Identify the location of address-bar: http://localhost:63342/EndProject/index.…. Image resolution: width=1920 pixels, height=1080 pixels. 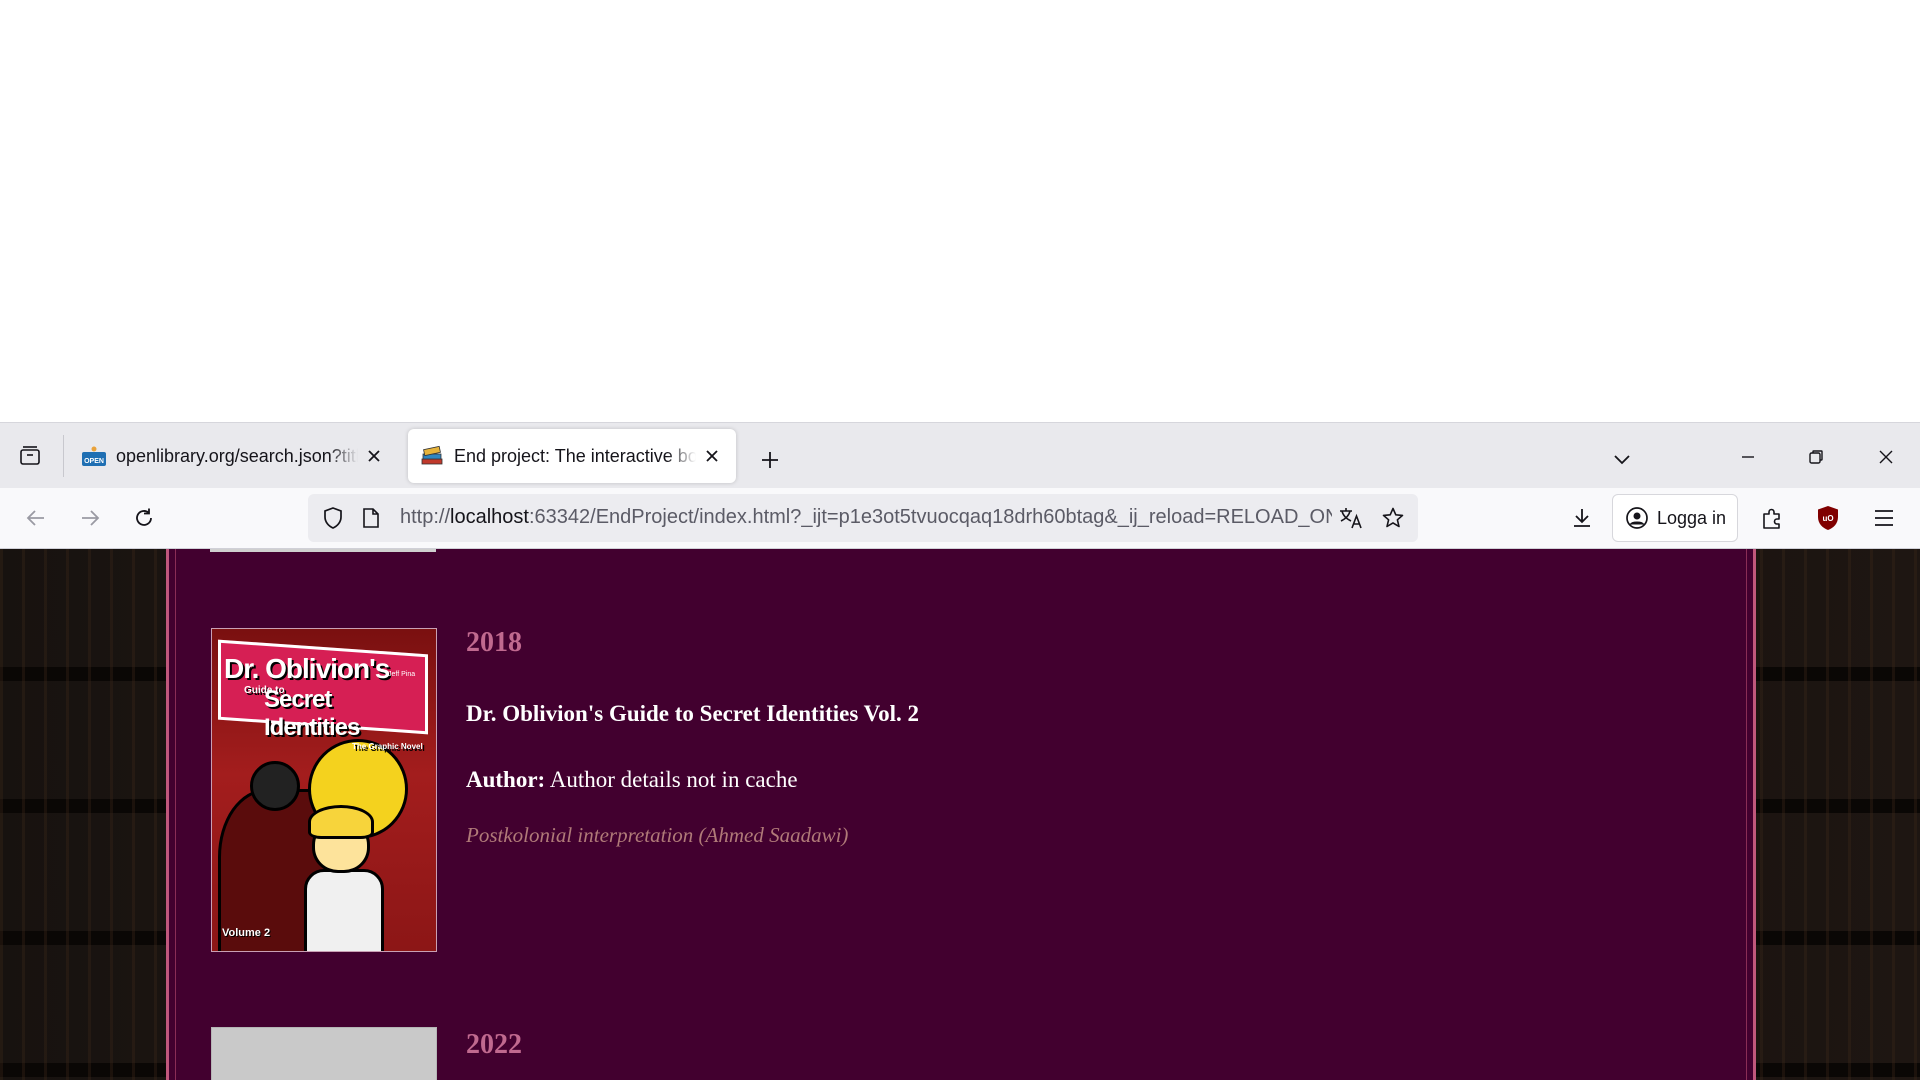
(863, 518).